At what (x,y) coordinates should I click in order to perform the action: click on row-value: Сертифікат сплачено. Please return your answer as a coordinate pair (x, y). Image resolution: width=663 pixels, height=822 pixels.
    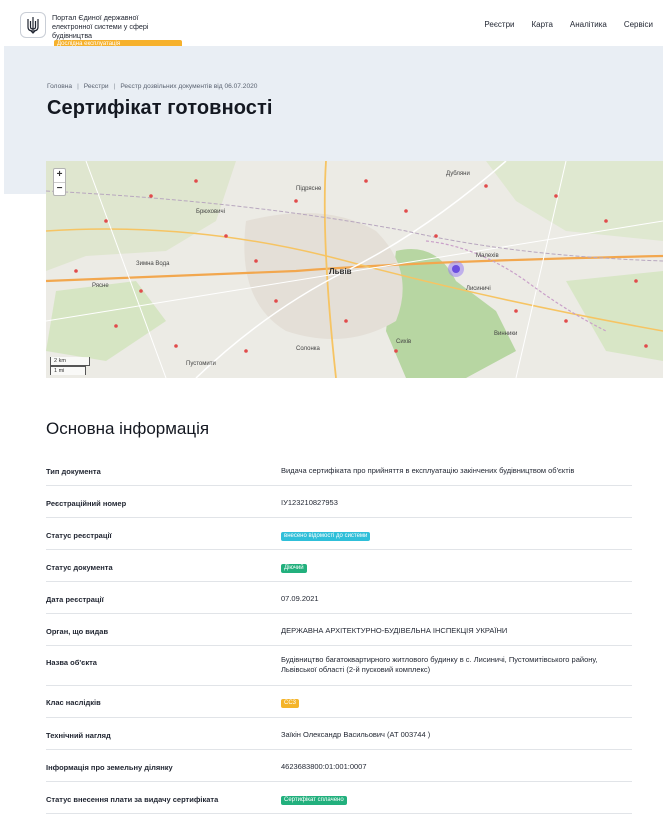
    Looking at the image, I should click on (453, 799).